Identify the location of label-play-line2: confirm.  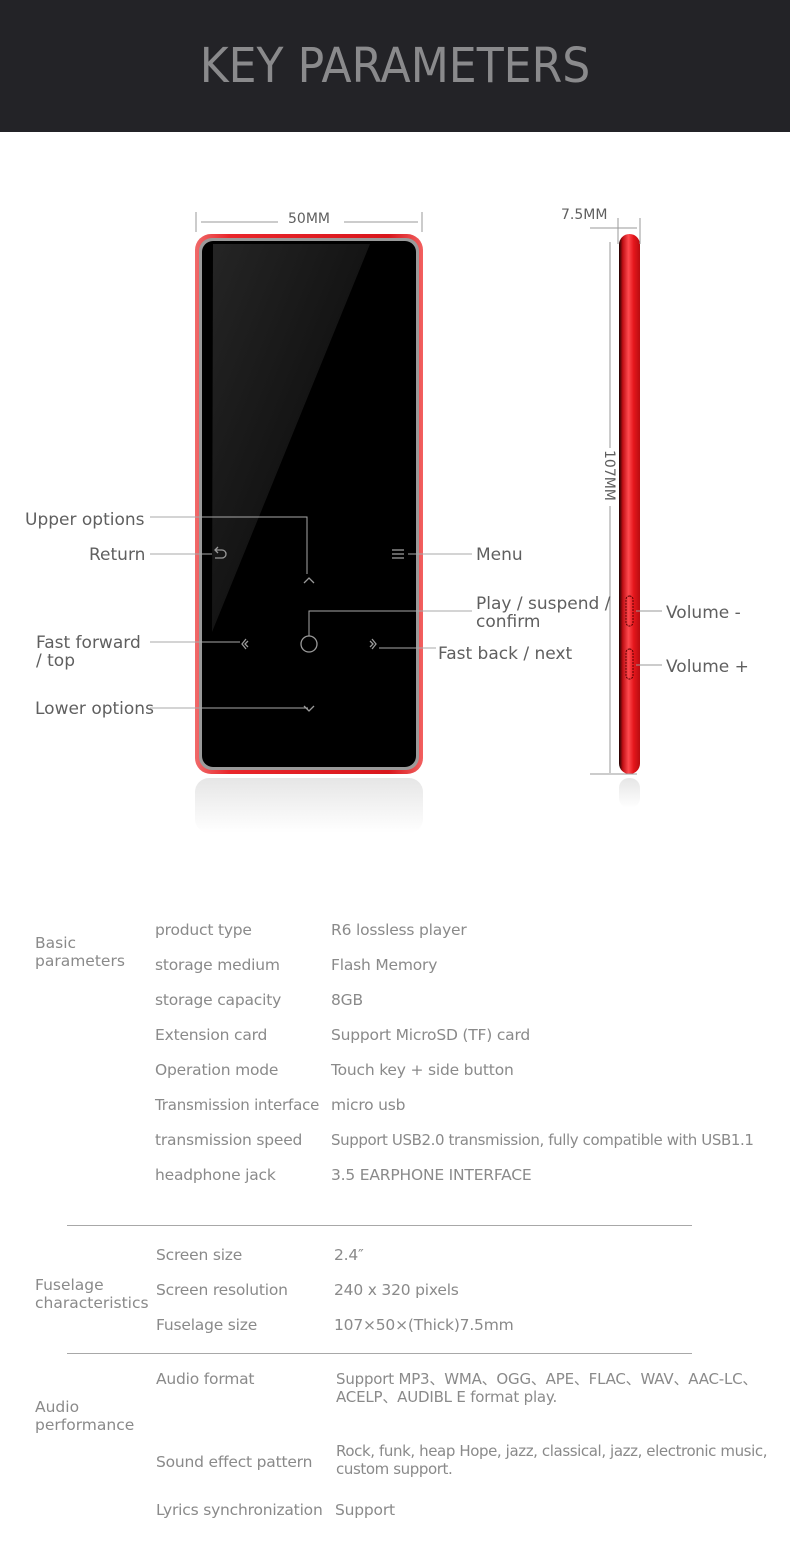
(508, 622).